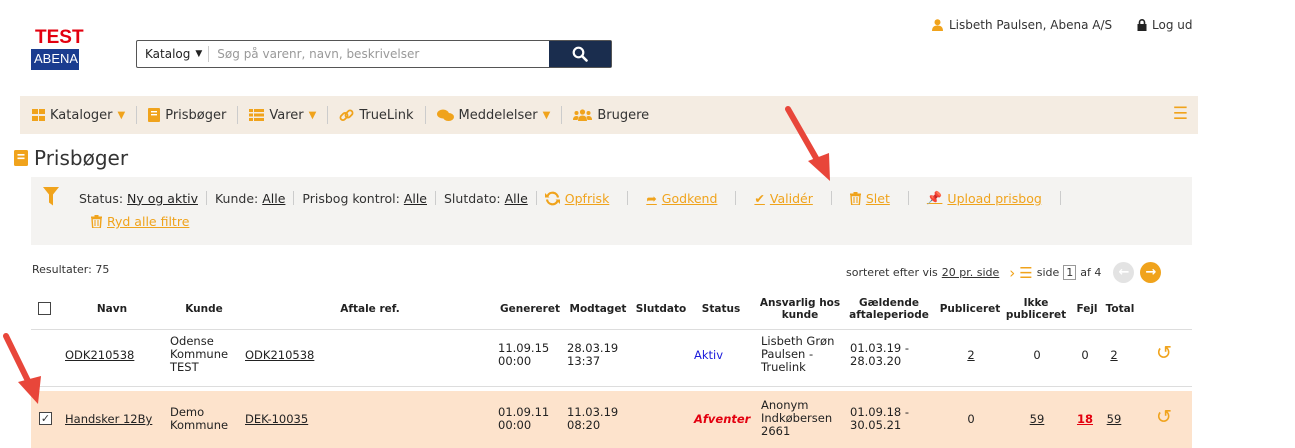 This screenshot has width=1295, height=448. Describe the element at coordinates (1164, 25) in the screenshot. I see `logout-link: Log ud` at that location.